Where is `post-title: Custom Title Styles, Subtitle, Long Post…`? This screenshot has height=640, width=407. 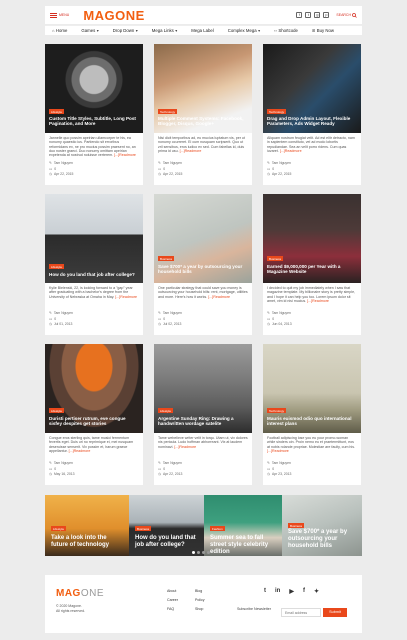 post-title: Custom Title Styles, Subtitle, Long Post… is located at coordinates (94, 121).